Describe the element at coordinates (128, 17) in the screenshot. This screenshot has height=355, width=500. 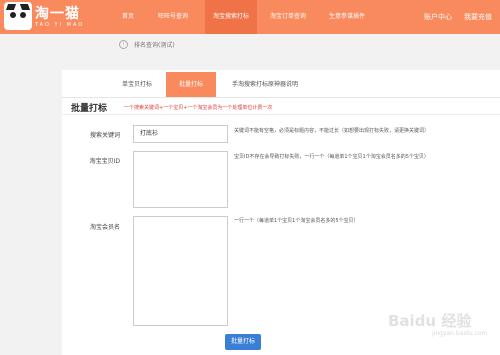
I see `nav-home: 首页` at that location.